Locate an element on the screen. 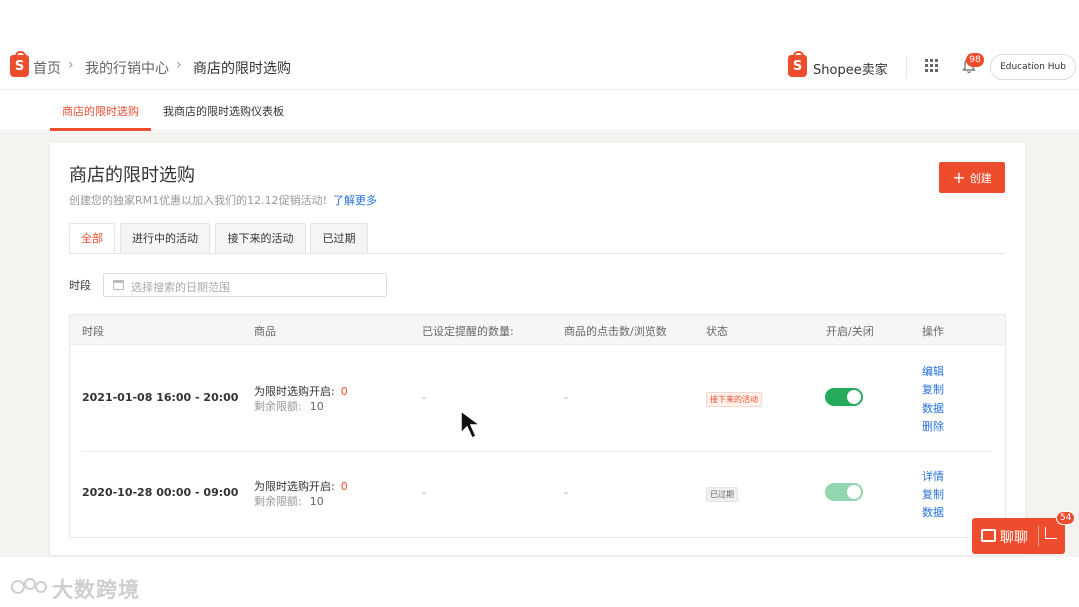 The image size is (1079, 607). shopee-logo-icon: S is located at coordinates (19, 64).